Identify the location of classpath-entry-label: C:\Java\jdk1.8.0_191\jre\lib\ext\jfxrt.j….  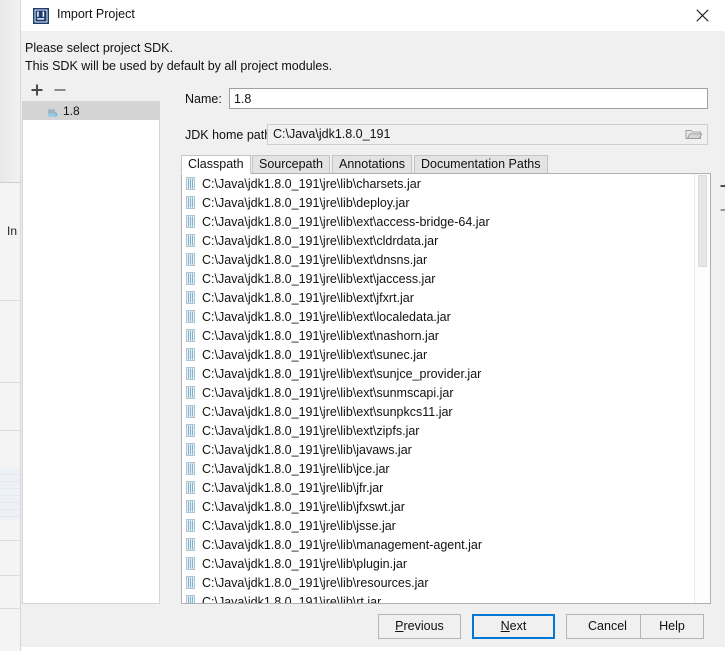
(308, 297).